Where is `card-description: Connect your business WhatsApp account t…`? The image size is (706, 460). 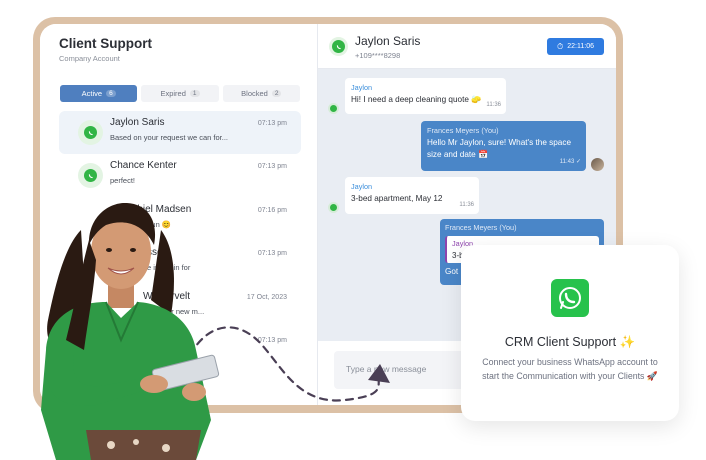
card-description: Connect your business WhatsApp account t… is located at coordinates (570, 369).